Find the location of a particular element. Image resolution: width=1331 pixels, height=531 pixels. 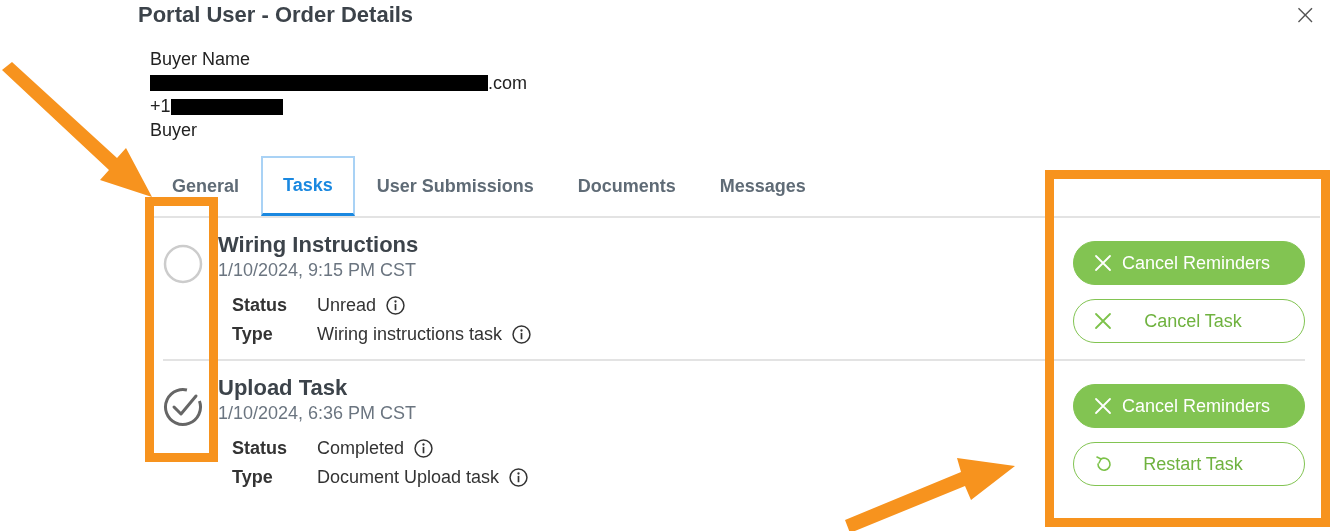

detail-value: Wiring instructions task is located at coordinates (410, 334).